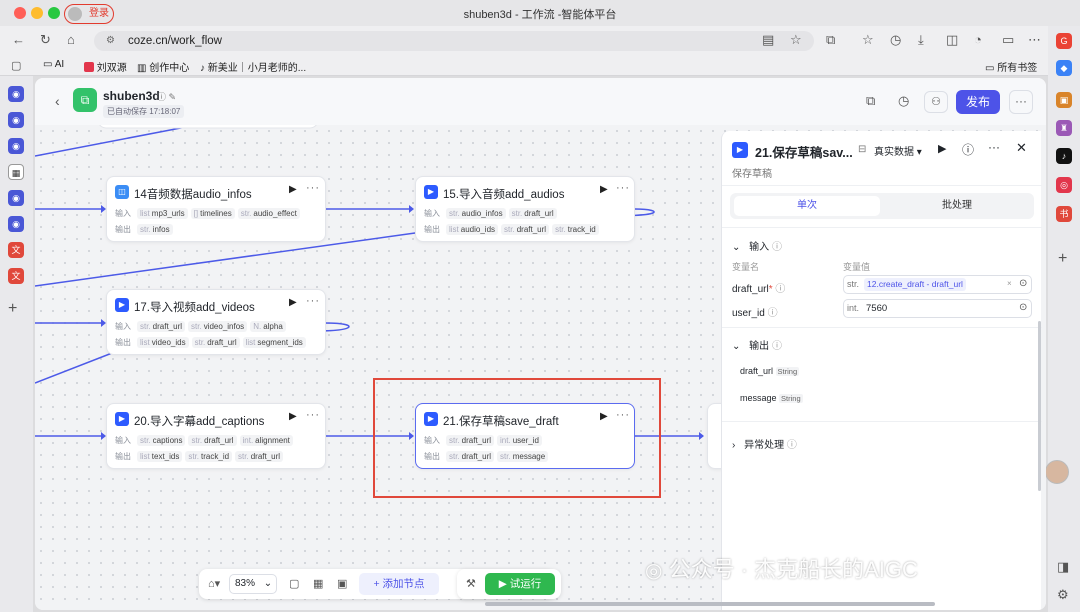 The image size is (1080, 612). What do you see at coordinates (12, 309) in the screenshot?
I see `new-tab-plus-icon: +` at bounding box center [12, 309].